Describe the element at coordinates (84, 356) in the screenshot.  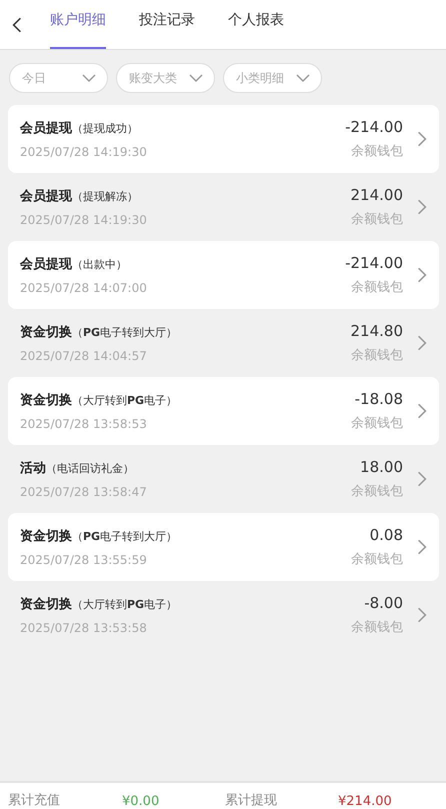
I see `record-time: 2025/07/28 14:04:57` at that location.